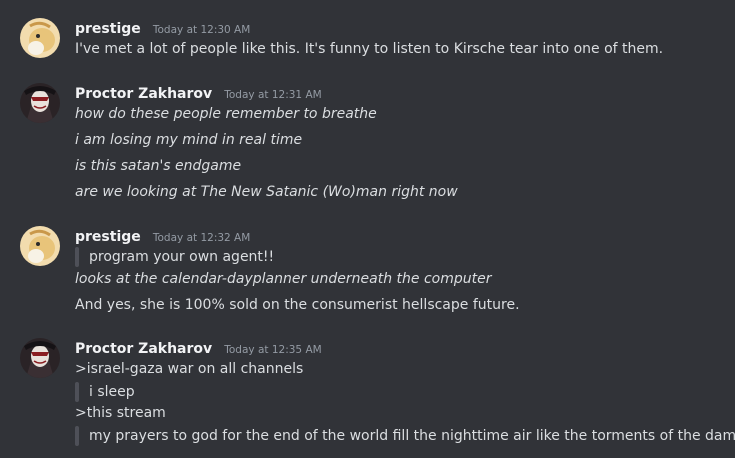 The height and width of the screenshot is (458, 735). Describe the element at coordinates (120, 413) in the screenshot. I see `message-text: >this stream` at that location.